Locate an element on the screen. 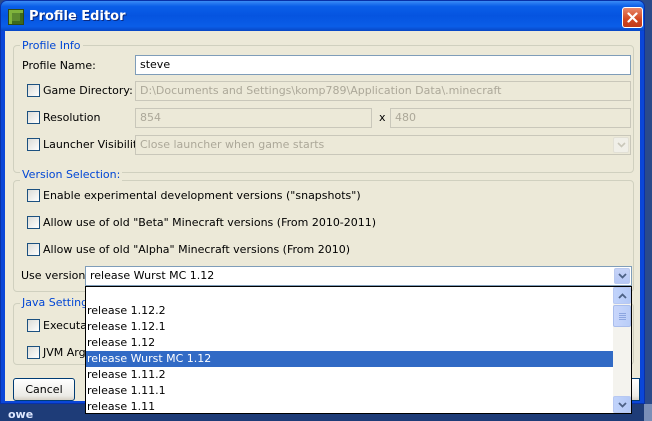 Image resolution: width=652 pixels, height=421 pixels. beta-versions-checkbox is located at coordinates (33, 222).